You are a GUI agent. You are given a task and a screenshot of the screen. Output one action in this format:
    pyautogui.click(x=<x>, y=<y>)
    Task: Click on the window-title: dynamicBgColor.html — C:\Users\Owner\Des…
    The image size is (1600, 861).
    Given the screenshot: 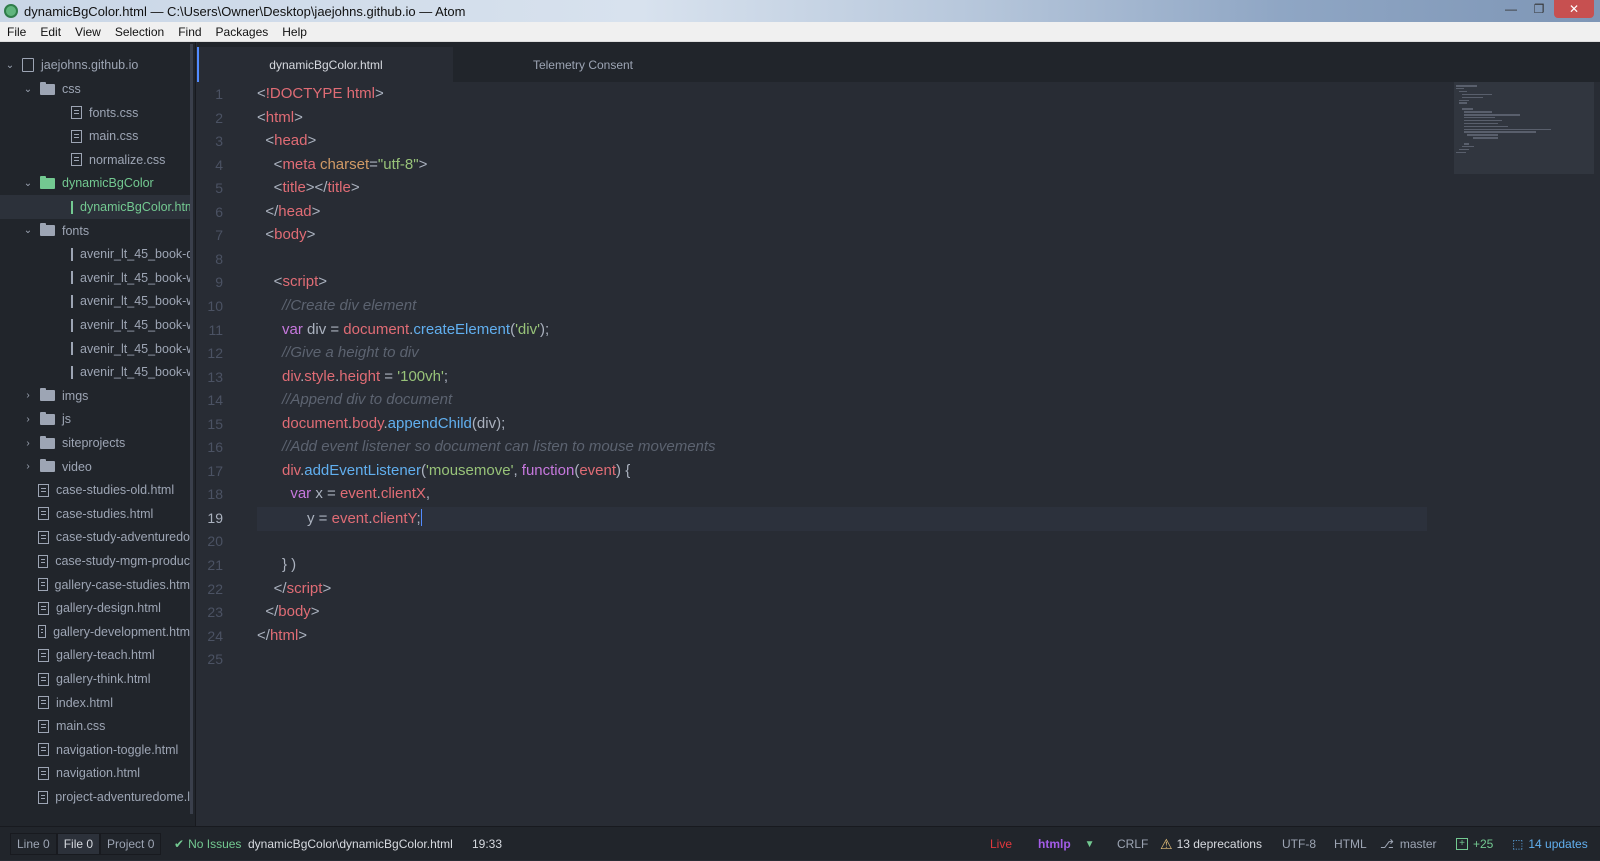 What is the action you would take?
    pyautogui.click(x=245, y=11)
    